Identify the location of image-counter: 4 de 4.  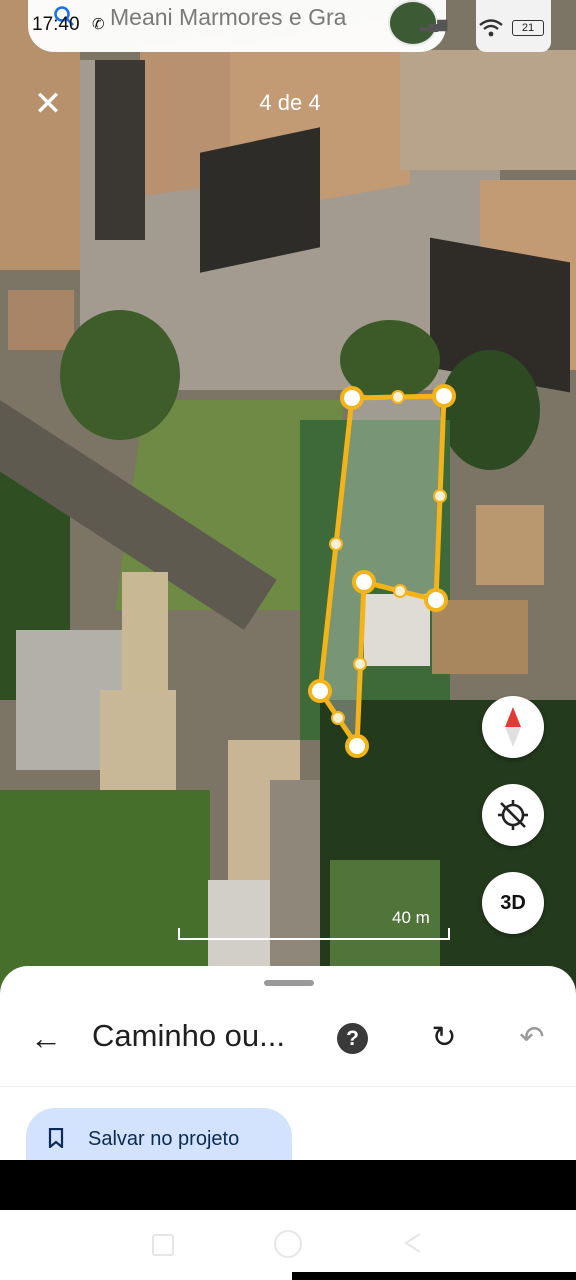
(290, 102).